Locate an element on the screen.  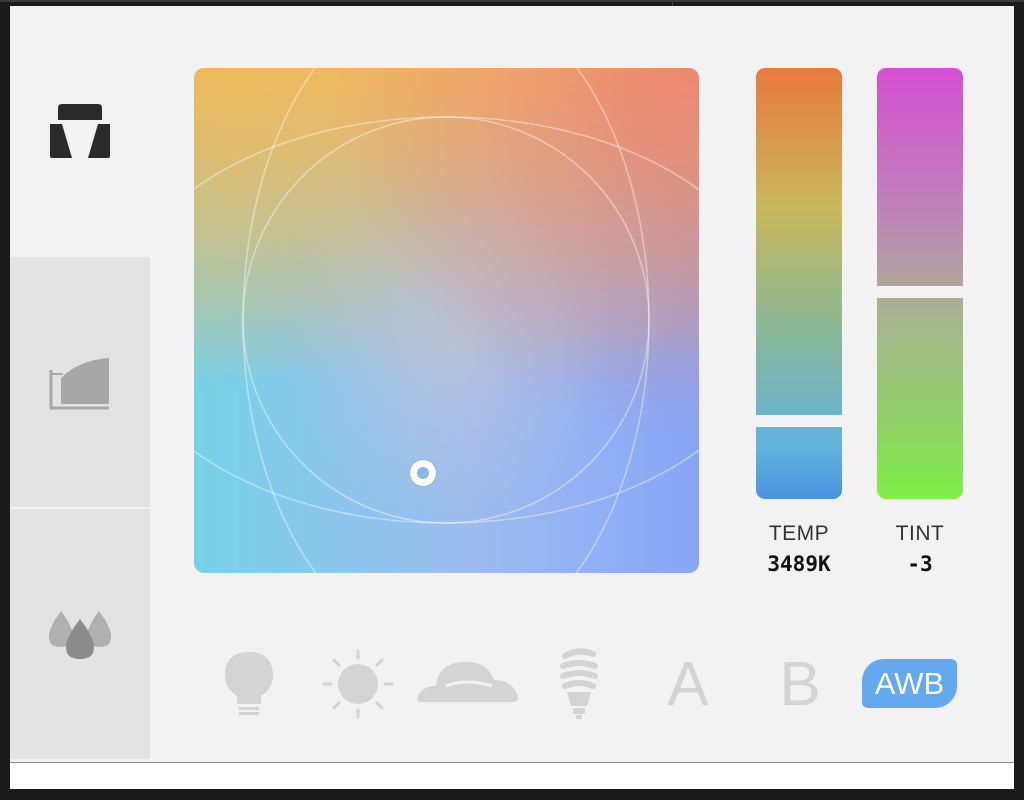
preset-daylight is located at coordinates (358, 684).